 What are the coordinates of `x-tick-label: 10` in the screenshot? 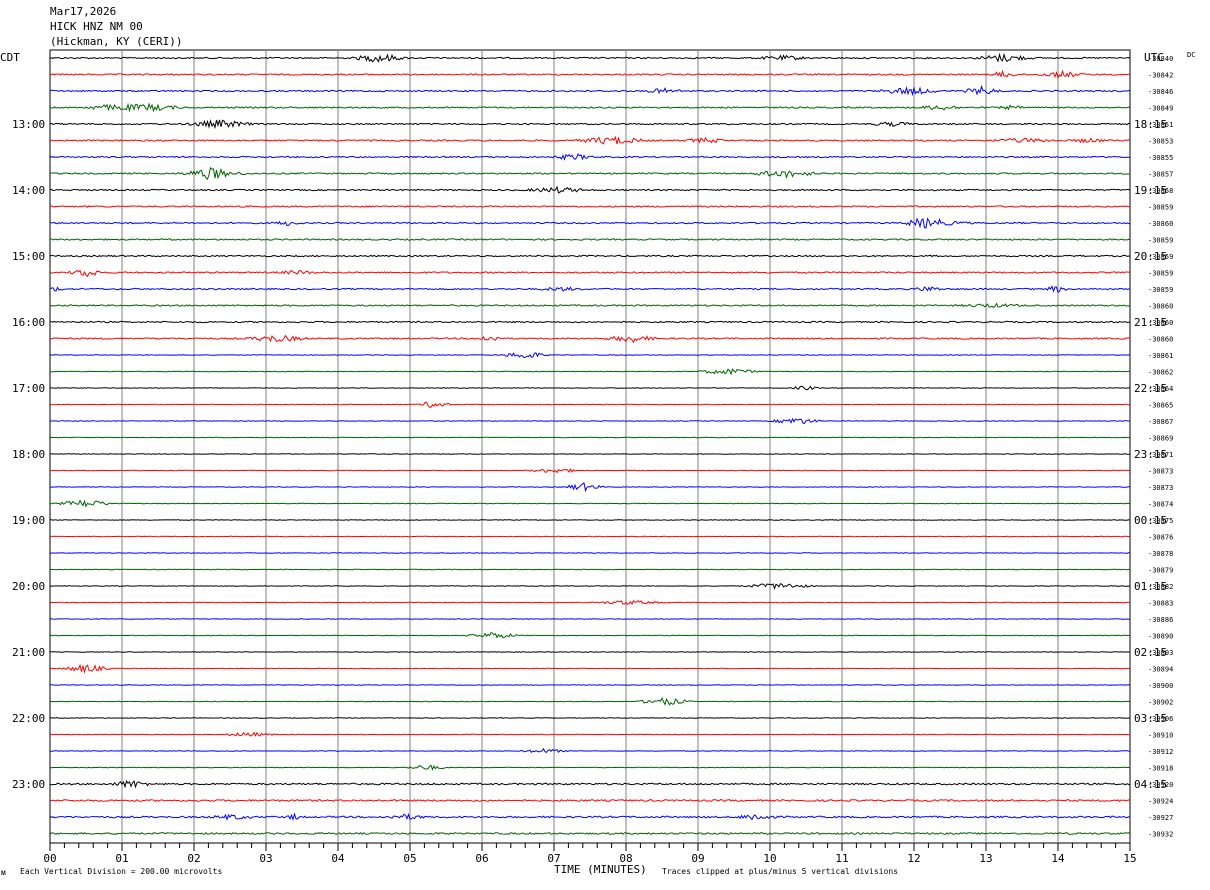 It's located at (769, 858).